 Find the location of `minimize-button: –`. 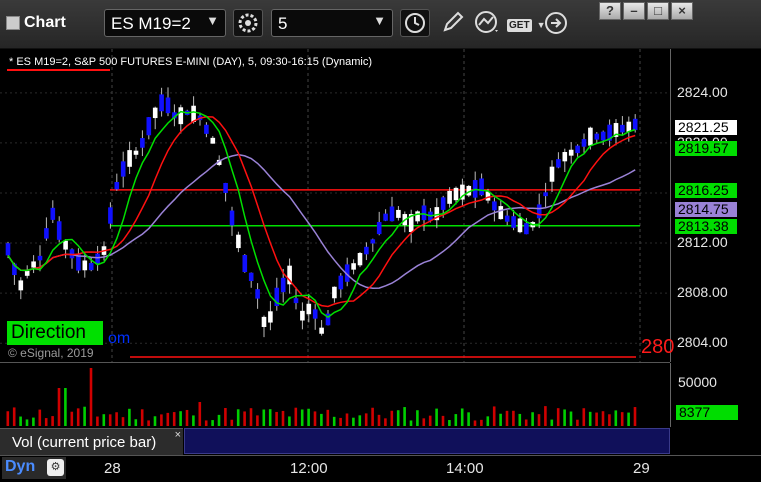

minimize-button: – is located at coordinates (634, 11).